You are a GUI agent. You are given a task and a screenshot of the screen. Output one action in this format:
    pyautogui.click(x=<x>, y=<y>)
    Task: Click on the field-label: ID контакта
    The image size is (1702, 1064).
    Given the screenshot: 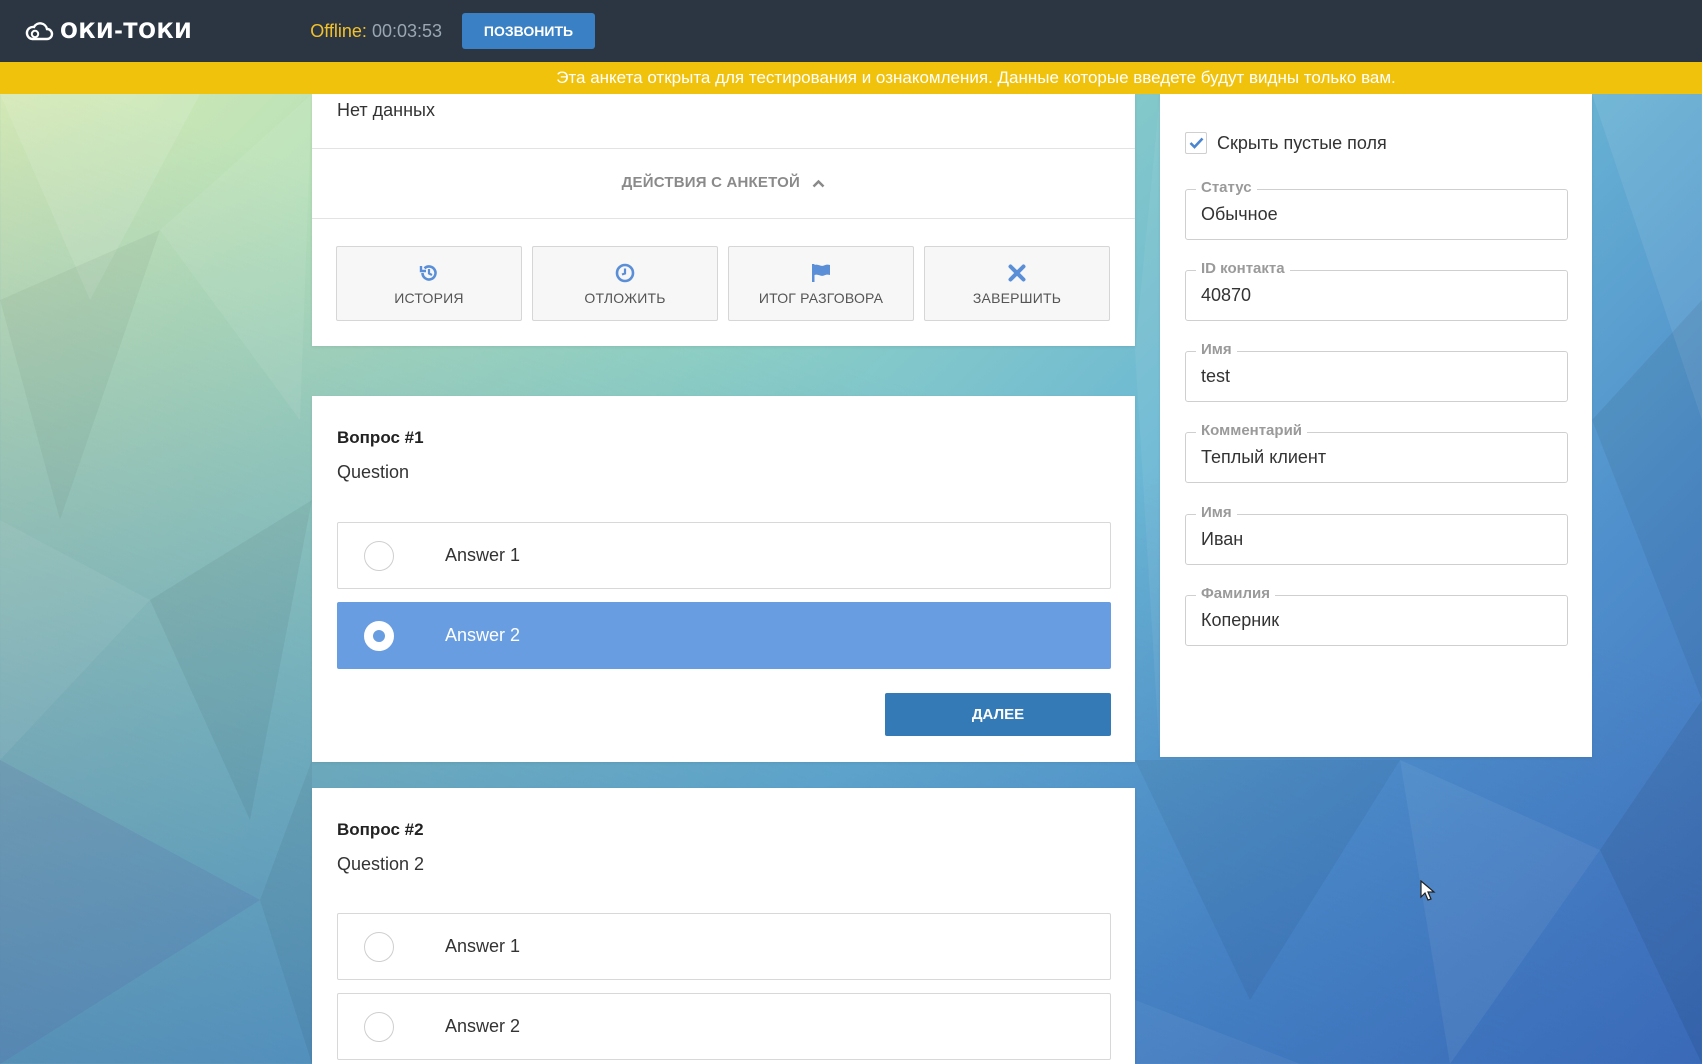 What is the action you would take?
    pyautogui.click(x=1243, y=268)
    